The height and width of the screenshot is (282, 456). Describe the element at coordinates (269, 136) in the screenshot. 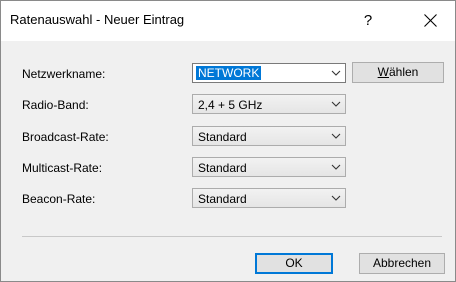

I see `broadcast-rate-select: Standard` at that location.